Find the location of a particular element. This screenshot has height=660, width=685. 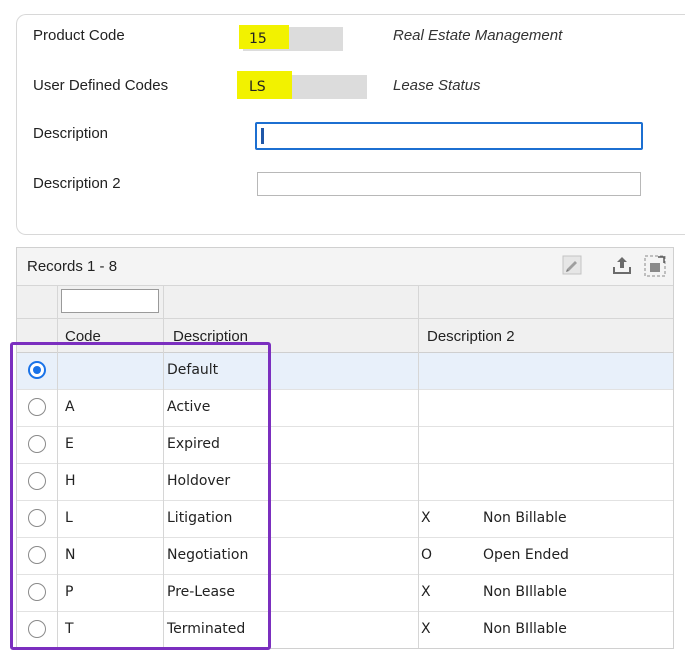

export-icon is located at coordinates (622, 265).